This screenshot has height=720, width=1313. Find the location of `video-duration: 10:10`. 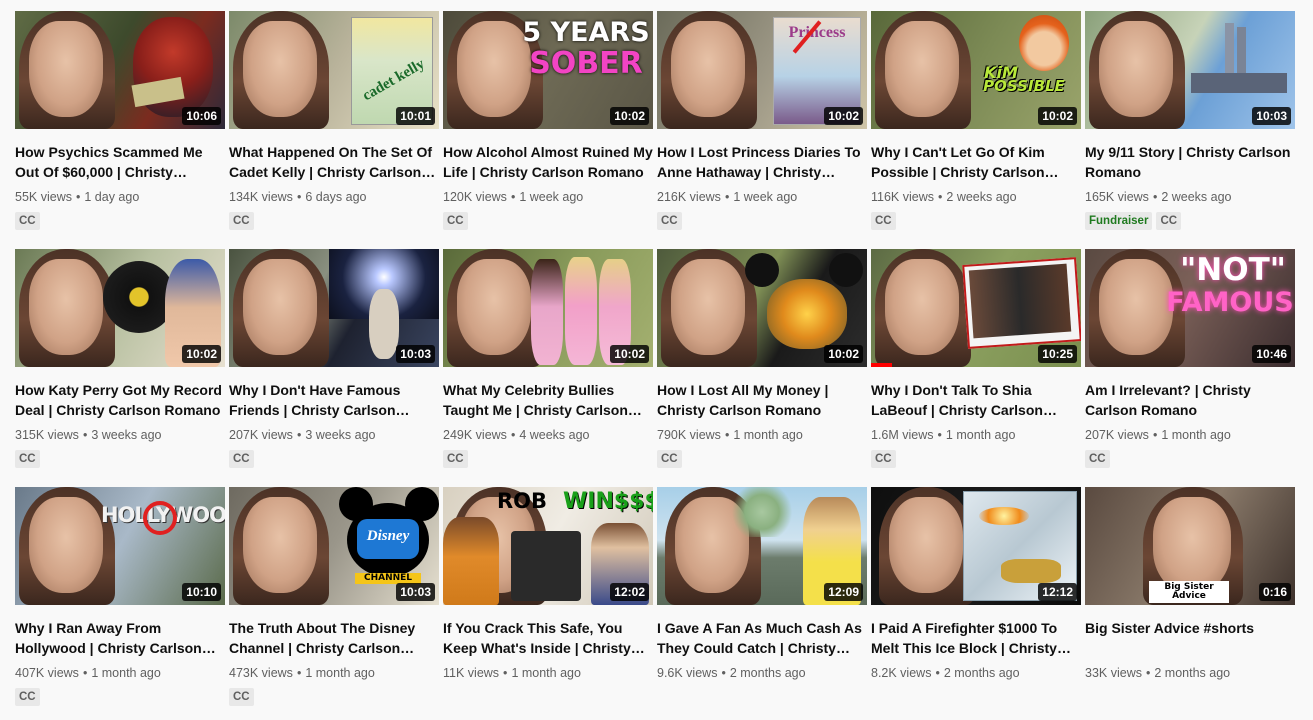

video-duration: 10:10 is located at coordinates (201, 592).